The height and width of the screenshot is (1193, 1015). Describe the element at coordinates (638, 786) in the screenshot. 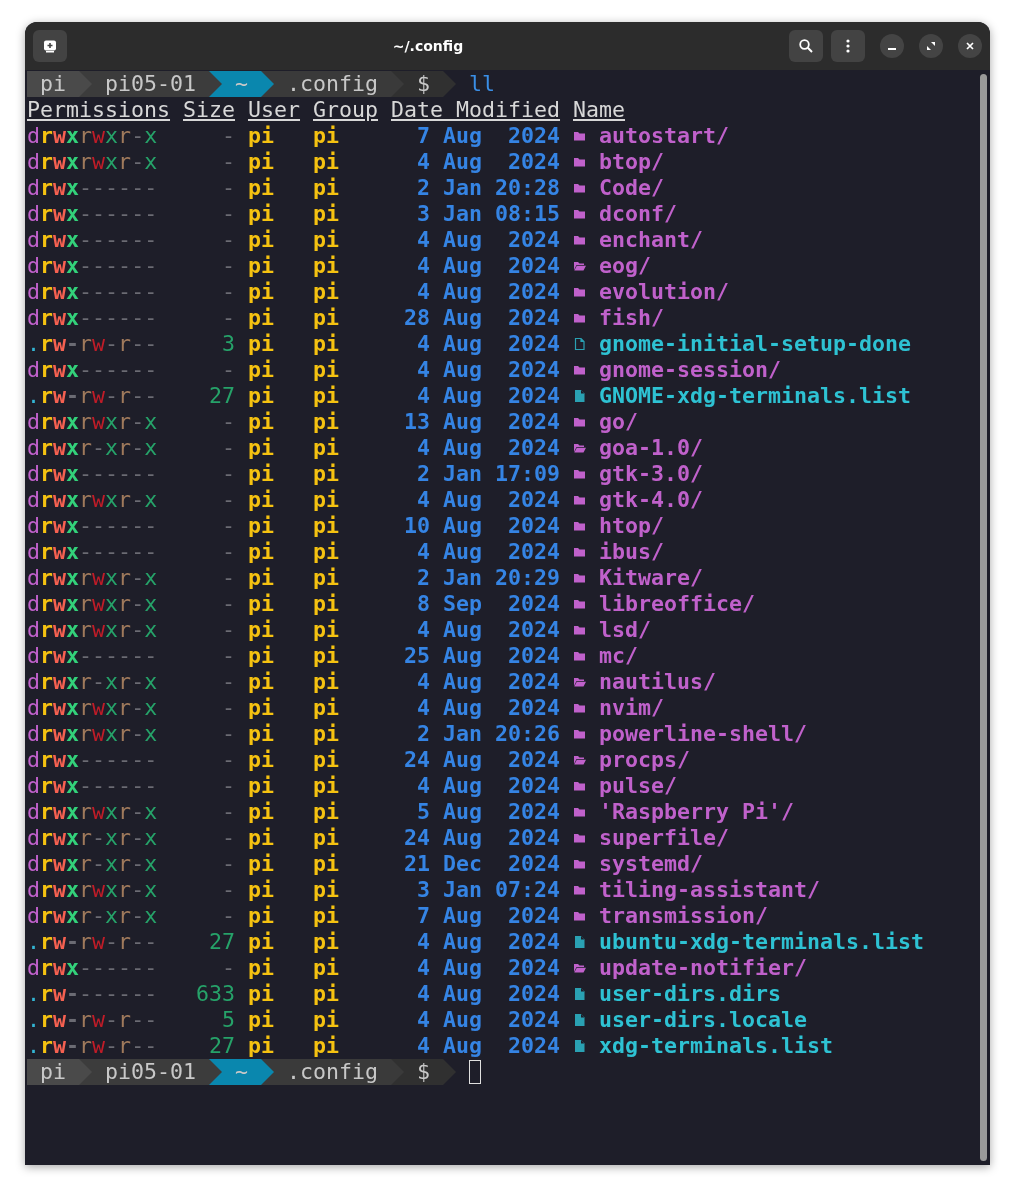

I see `file-name: pulse/` at that location.